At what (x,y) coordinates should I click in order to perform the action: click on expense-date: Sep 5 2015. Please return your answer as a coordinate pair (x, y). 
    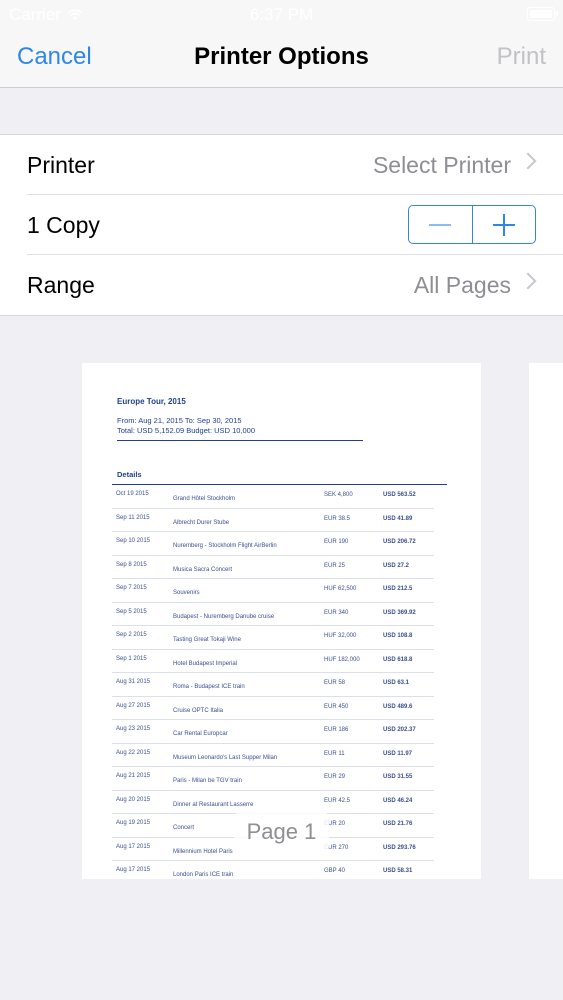
    Looking at the image, I should click on (131, 611).